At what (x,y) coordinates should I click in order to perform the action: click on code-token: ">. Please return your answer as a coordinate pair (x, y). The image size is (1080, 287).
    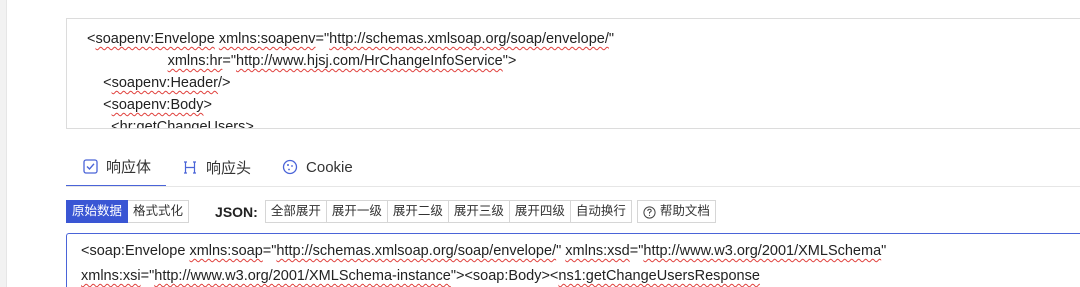
    Looking at the image, I should click on (509, 61).